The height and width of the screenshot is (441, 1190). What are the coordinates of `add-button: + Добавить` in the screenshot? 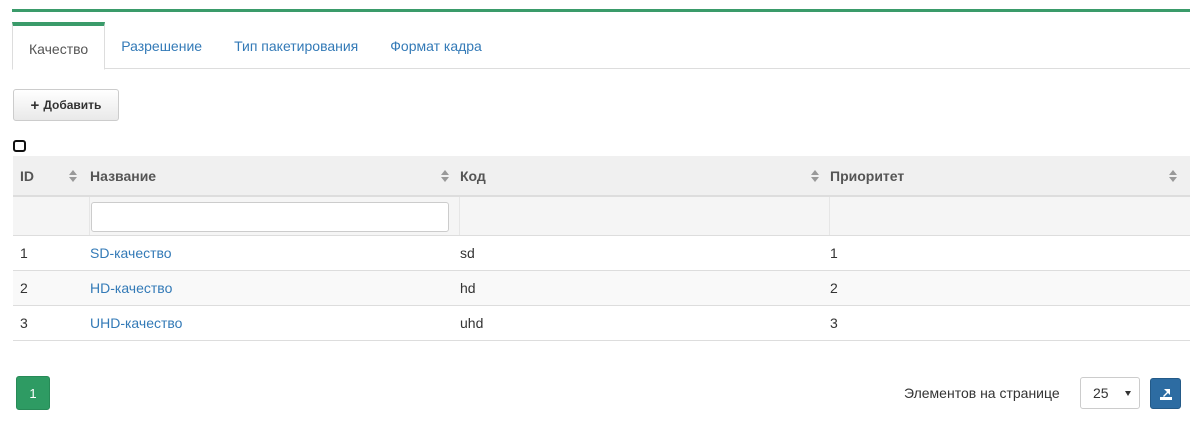 It's located at (66, 105).